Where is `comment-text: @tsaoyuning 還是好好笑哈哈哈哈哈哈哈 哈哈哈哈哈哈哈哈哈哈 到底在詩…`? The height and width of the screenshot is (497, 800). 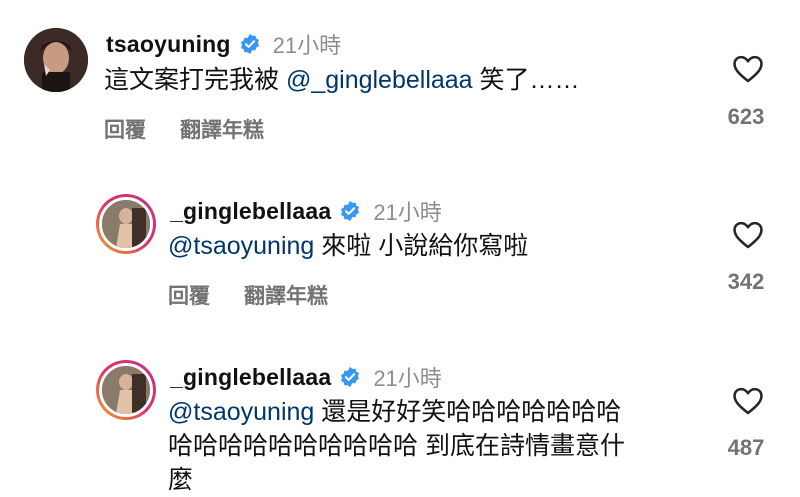 comment-text: @tsaoyuning 還是好好笑哈哈哈哈哈哈哈 哈哈哈哈哈哈哈哈哈哈 到底在詩… is located at coordinates (438, 446).